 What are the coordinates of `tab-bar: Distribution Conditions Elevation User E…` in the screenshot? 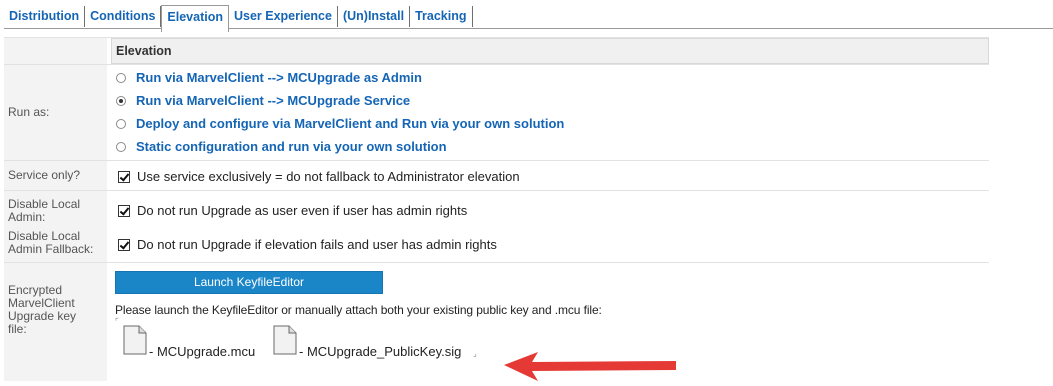 It's located at (239, 18).